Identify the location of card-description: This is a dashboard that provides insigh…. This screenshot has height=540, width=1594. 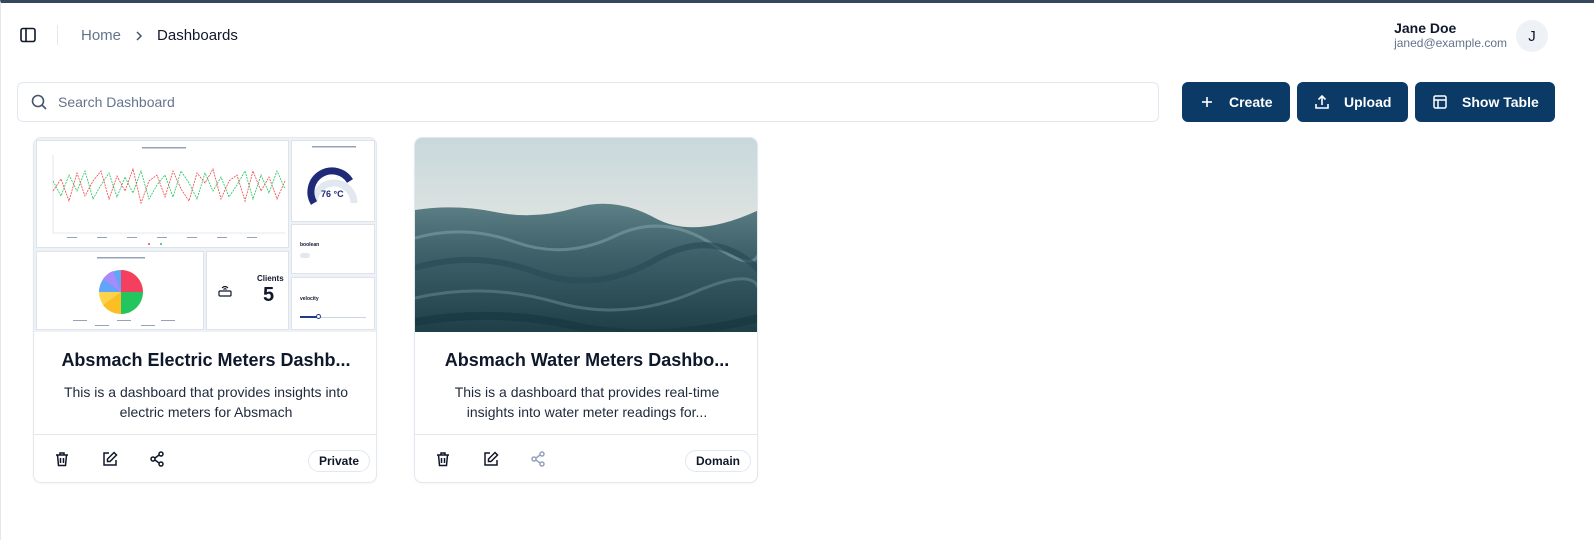
(206, 402).